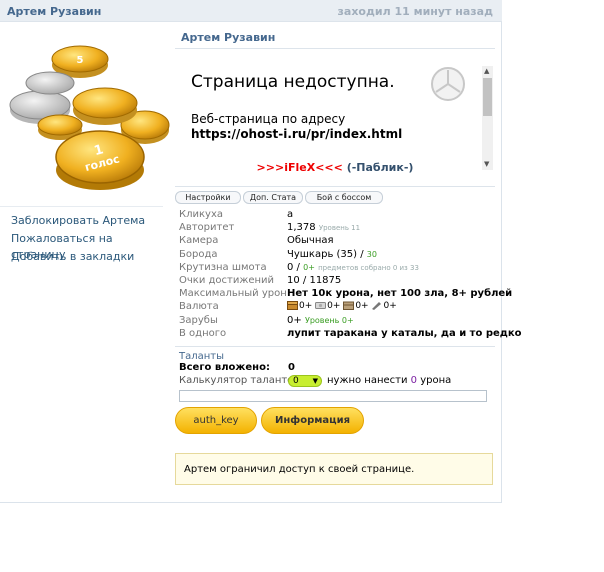 Image resolution: width=604 pixels, height=572 pixels. Describe the element at coordinates (80, 60) in the screenshot. I see `svg-text: 5` at that location.